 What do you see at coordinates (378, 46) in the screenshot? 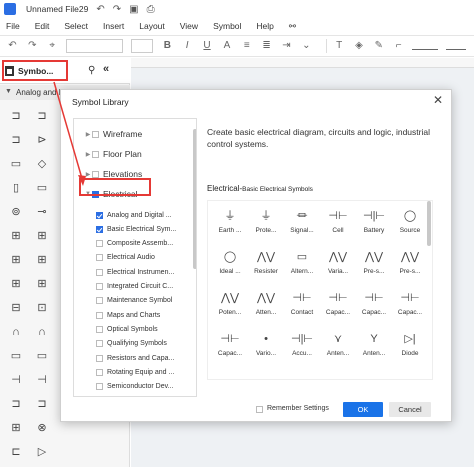
I see `line-color-icon: ✎` at bounding box center [378, 46].